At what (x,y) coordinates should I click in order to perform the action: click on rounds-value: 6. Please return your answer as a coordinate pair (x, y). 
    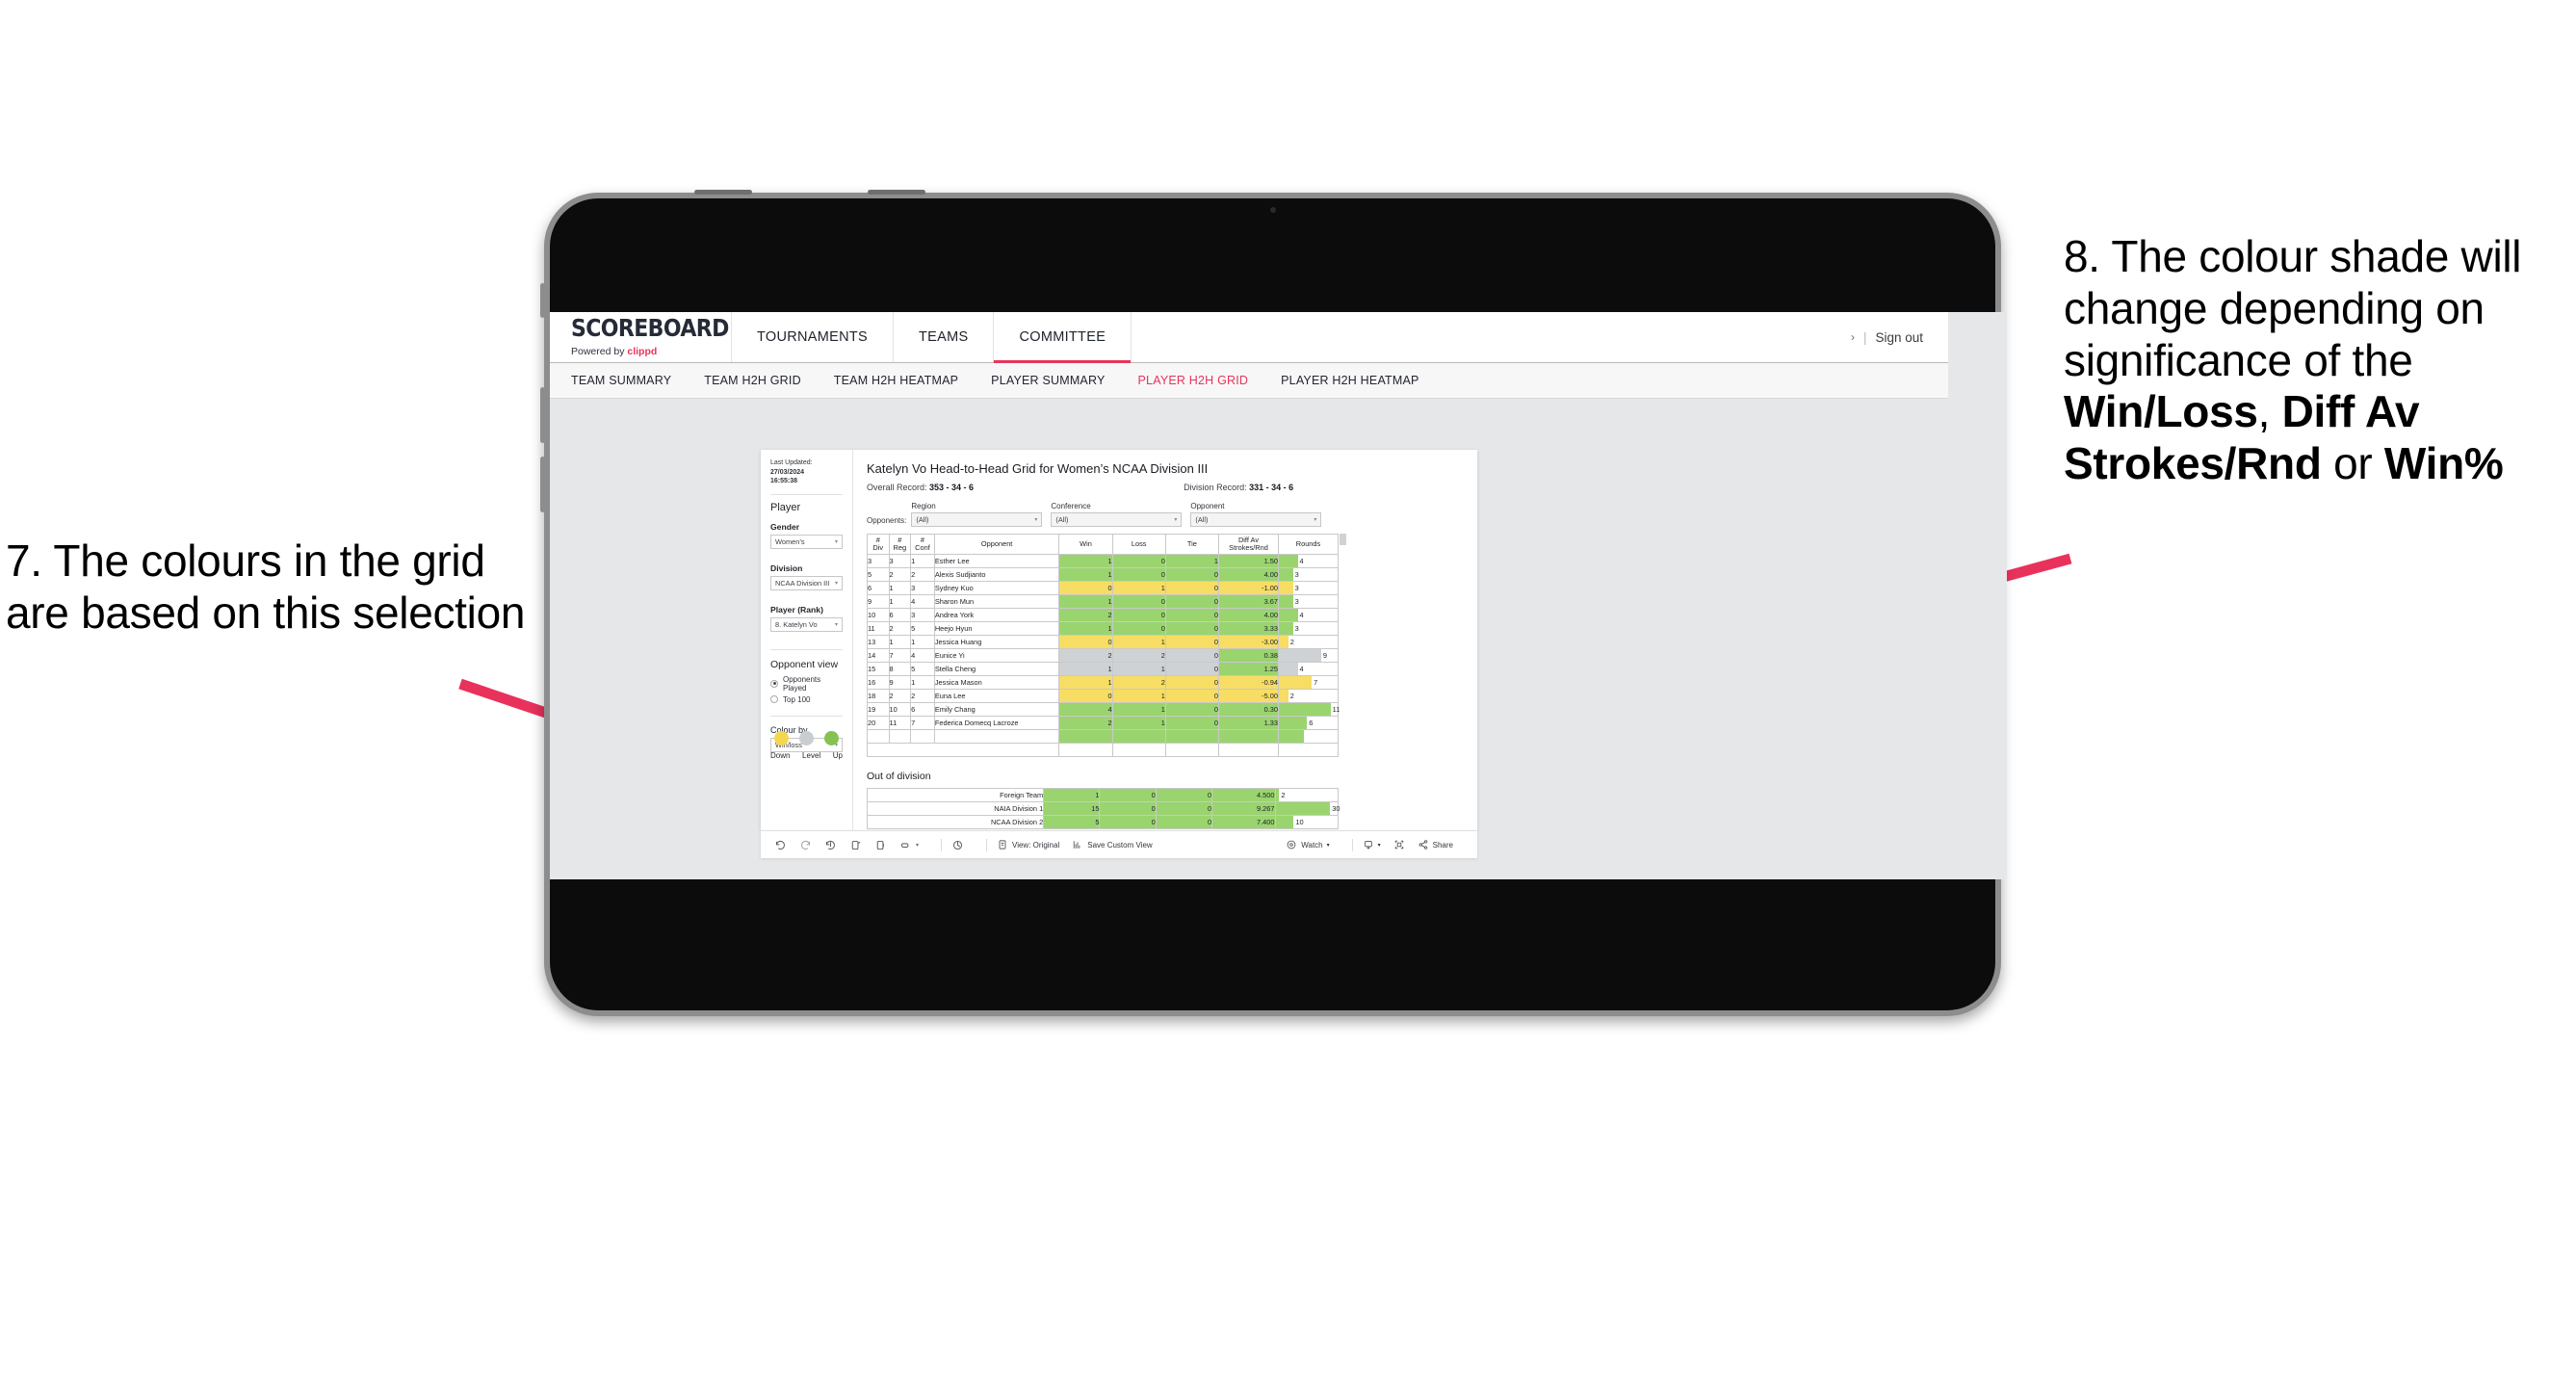
    Looking at the image, I should click on (1311, 722).